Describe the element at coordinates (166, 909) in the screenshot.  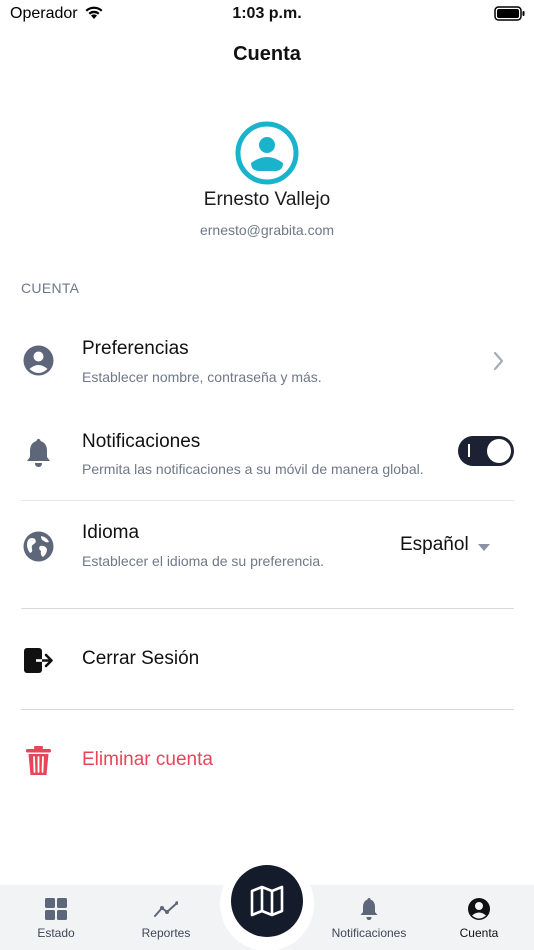
I see `trend-icon` at that location.